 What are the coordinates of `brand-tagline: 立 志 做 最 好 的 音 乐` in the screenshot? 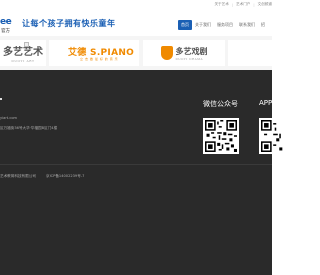 It's located at (99, 59).